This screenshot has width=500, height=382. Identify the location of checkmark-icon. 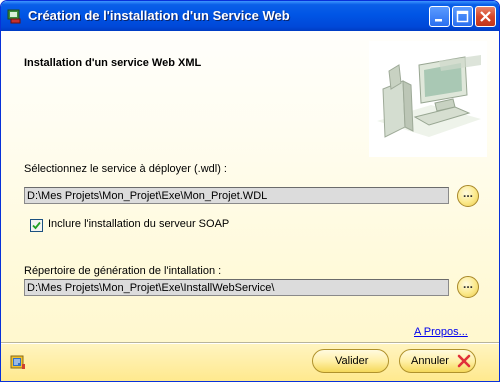
(36, 225).